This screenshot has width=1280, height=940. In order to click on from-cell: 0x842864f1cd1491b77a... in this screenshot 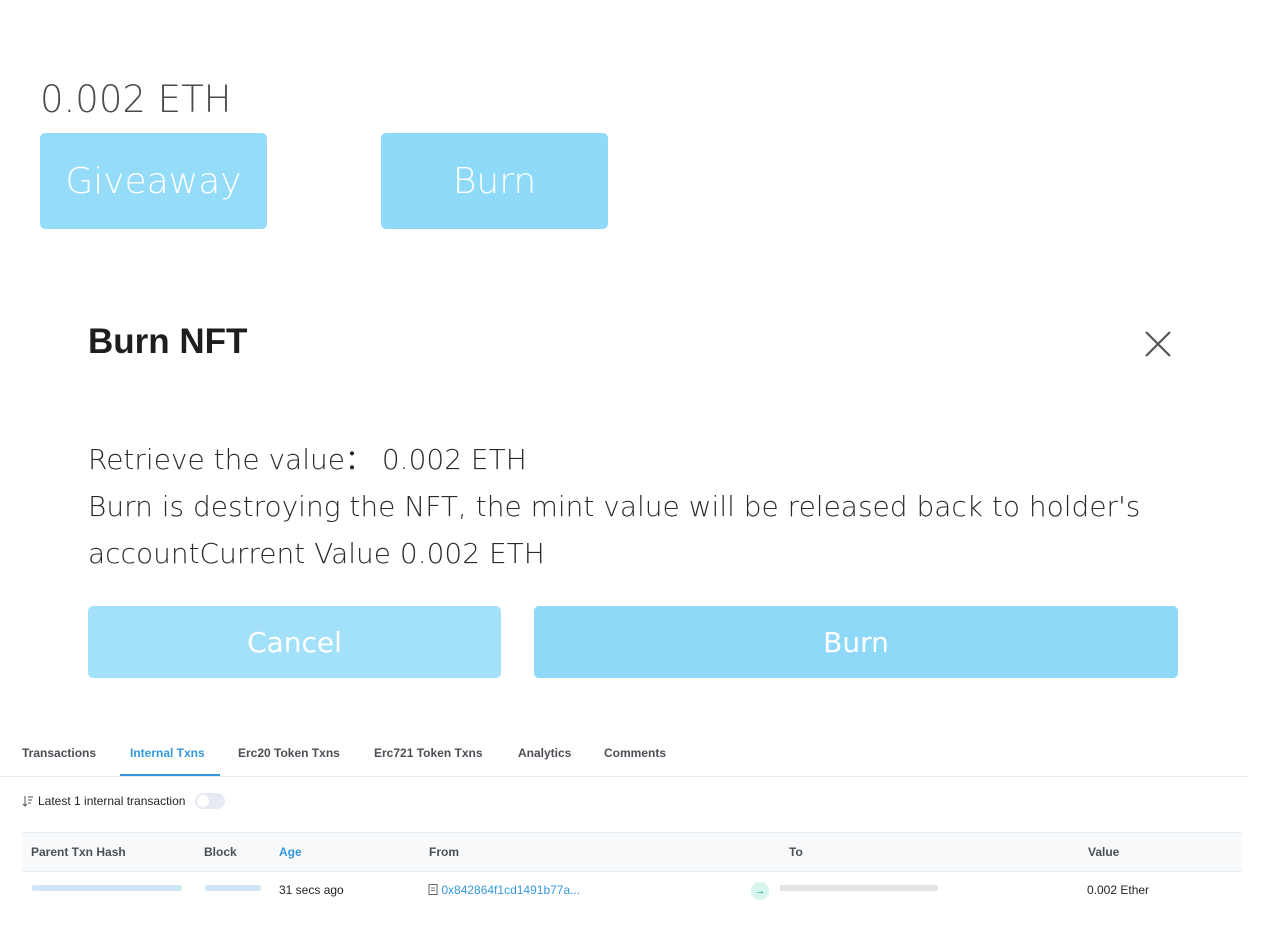, I will do `click(504, 890)`.